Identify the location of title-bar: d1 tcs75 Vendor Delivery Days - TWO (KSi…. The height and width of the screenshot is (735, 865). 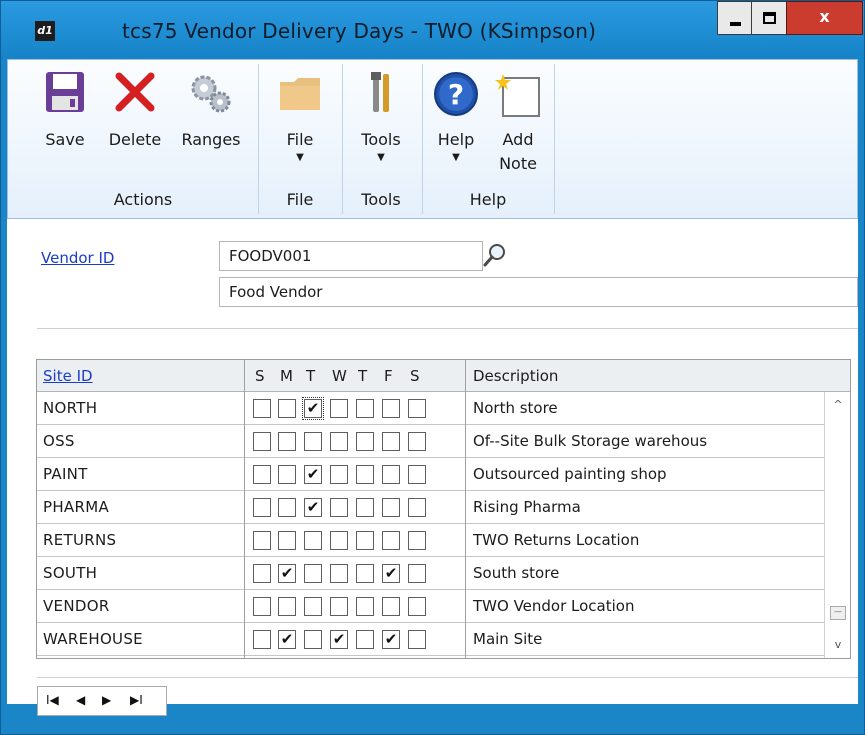
(432, 30).